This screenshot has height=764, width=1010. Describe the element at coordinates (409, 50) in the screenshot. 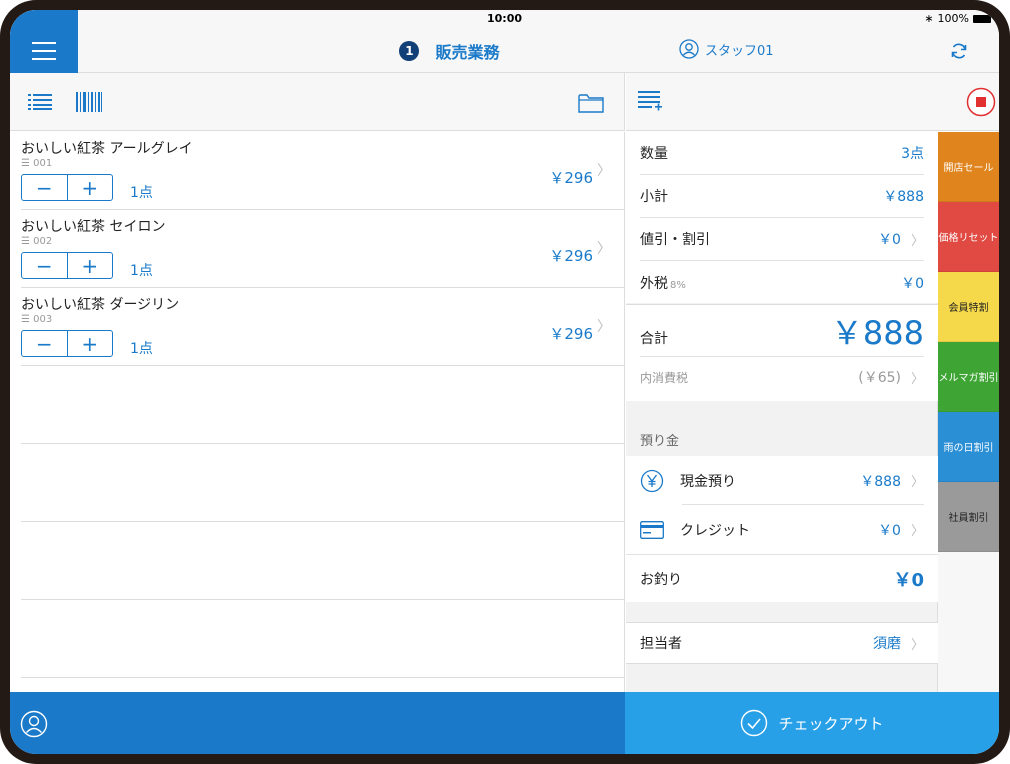

I see `register-number-badge: 1` at that location.